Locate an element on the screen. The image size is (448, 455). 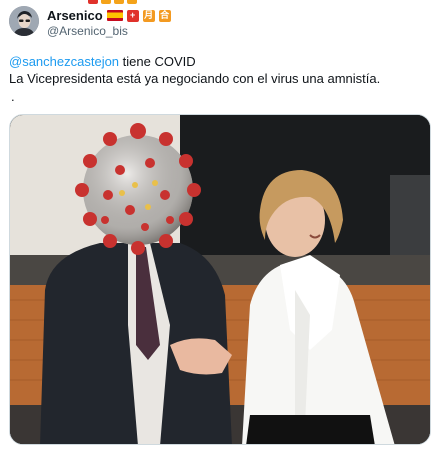
author-name-row: Arsenico + 月 合 is located at coordinates (109, 15).